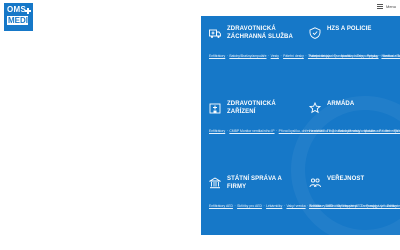  Describe the element at coordinates (295, 206) in the screenshot. I see `category-link: Vaky/ vrecka` at that location.